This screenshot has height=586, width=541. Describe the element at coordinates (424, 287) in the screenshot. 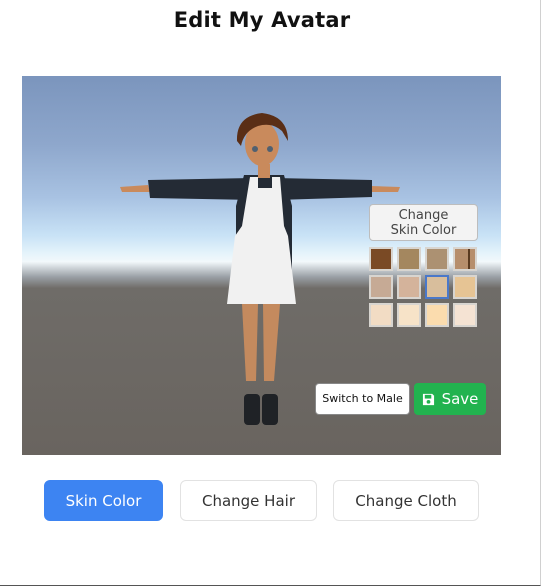

I see `skin-color-swatch-grid` at that location.